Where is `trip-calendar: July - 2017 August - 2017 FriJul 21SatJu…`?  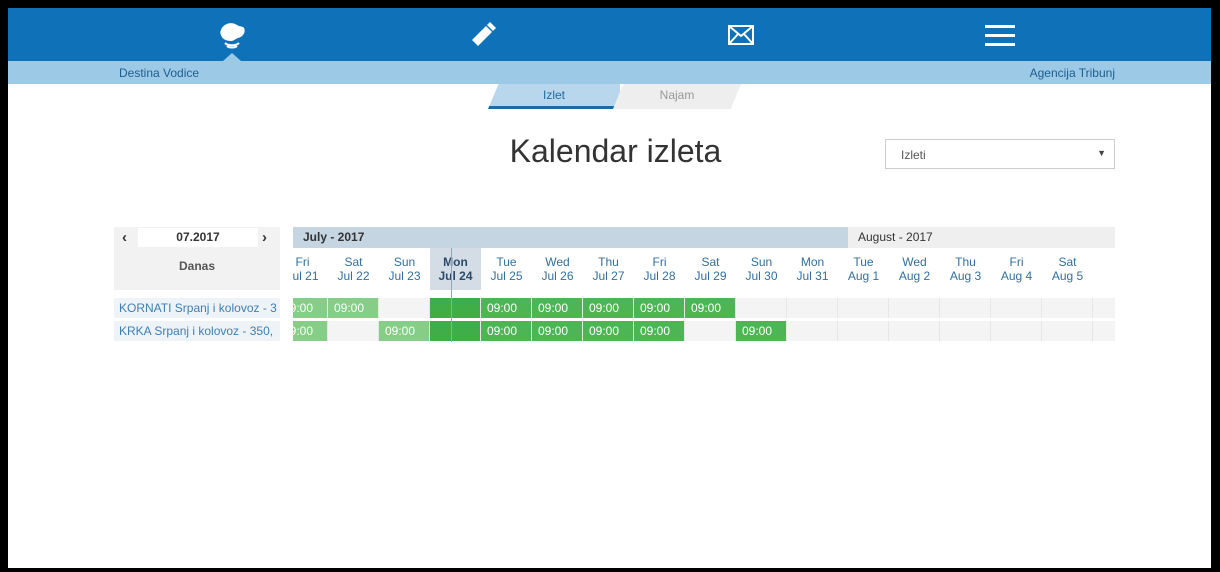
trip-calendar: July - 2017 August - 2017 FriJul 21SatJu… is located at coordinates (704, 284).